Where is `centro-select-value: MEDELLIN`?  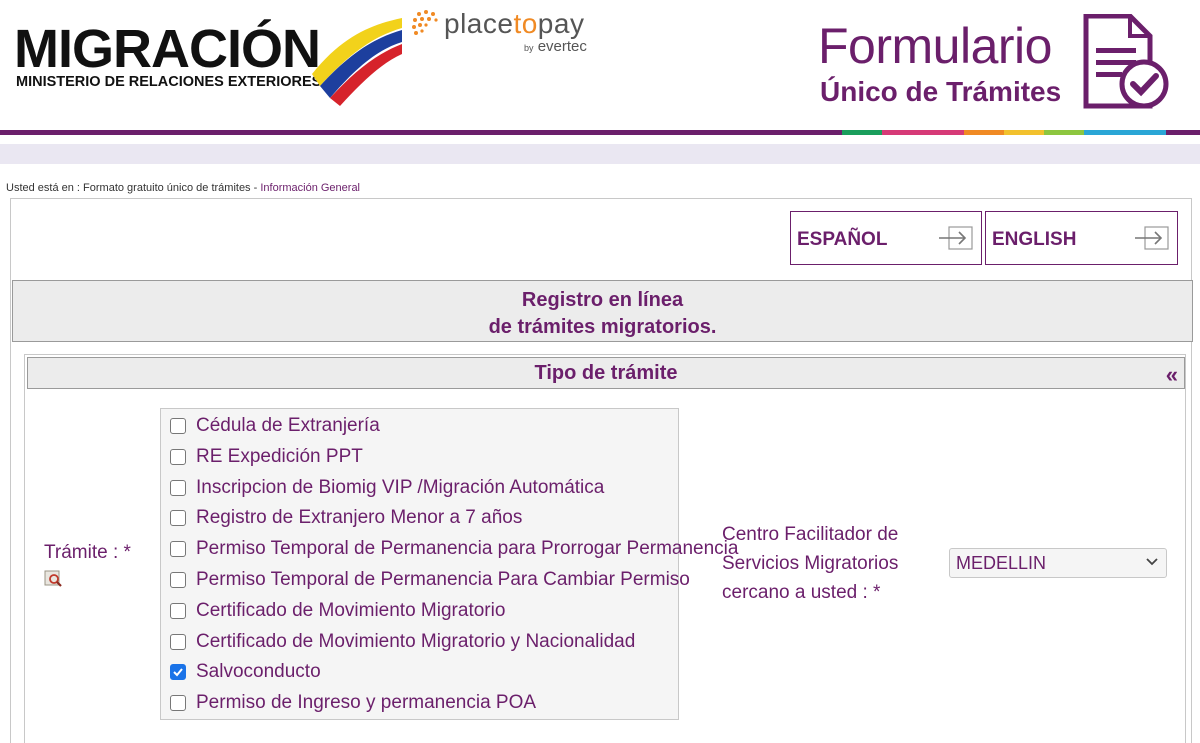
centro-select-value: MEDELLIN is located at coordinates (1001, 563).